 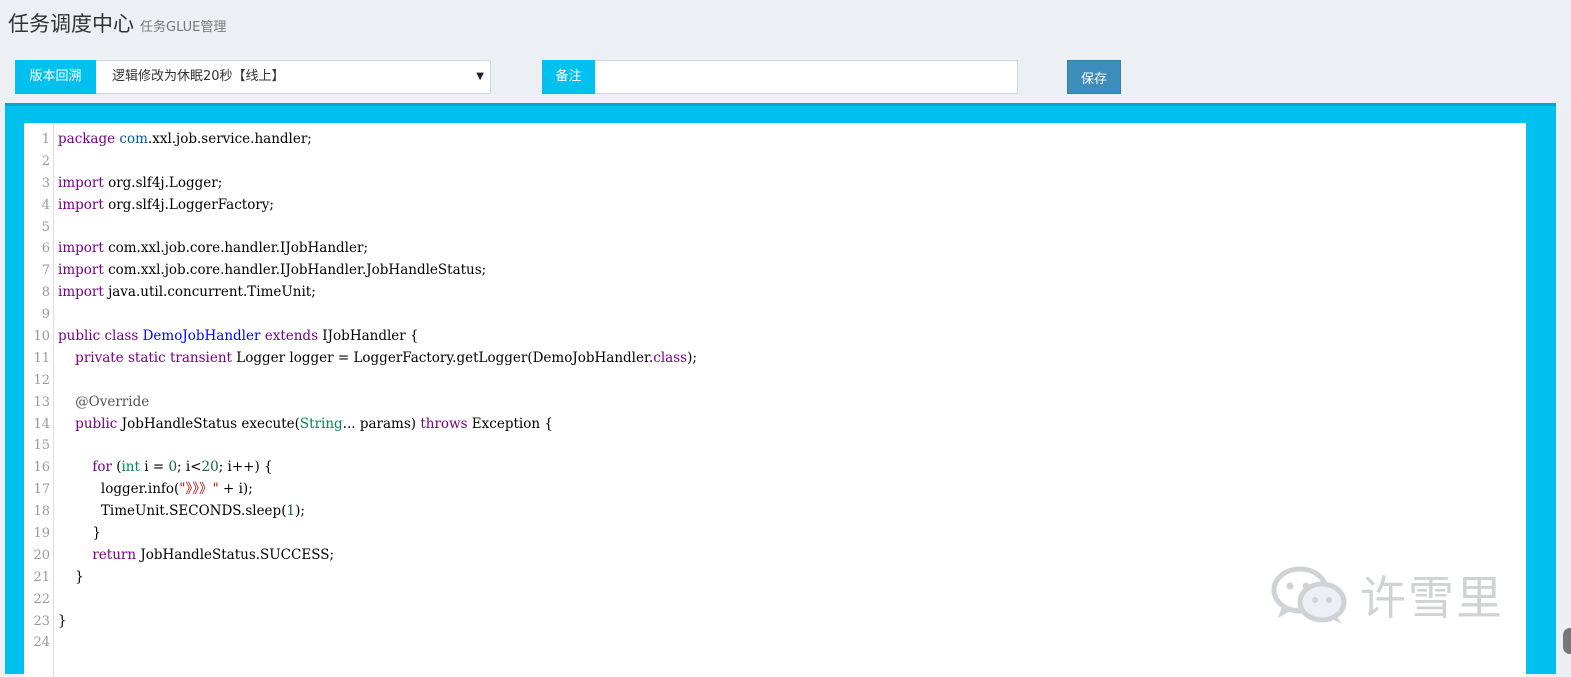 I want to click on code-token: return, so click(x=114, y=554).